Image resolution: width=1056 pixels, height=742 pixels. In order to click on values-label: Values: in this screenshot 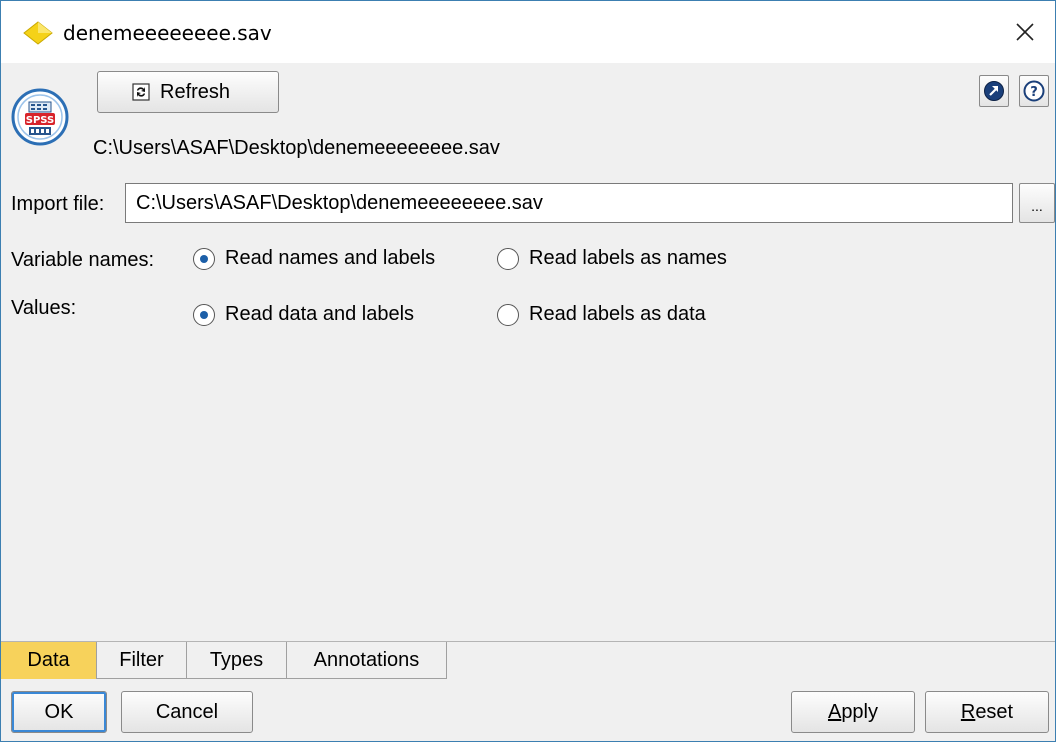, I will do `click(44, 308)`.